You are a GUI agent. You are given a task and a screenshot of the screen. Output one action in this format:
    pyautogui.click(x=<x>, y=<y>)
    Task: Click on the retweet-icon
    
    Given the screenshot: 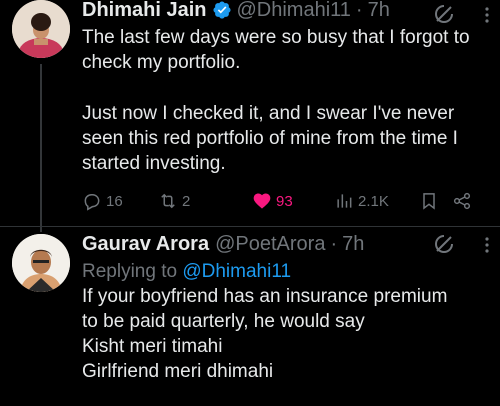 What is the action you would take?
    pyautogui.click(x=168, y=201)
    